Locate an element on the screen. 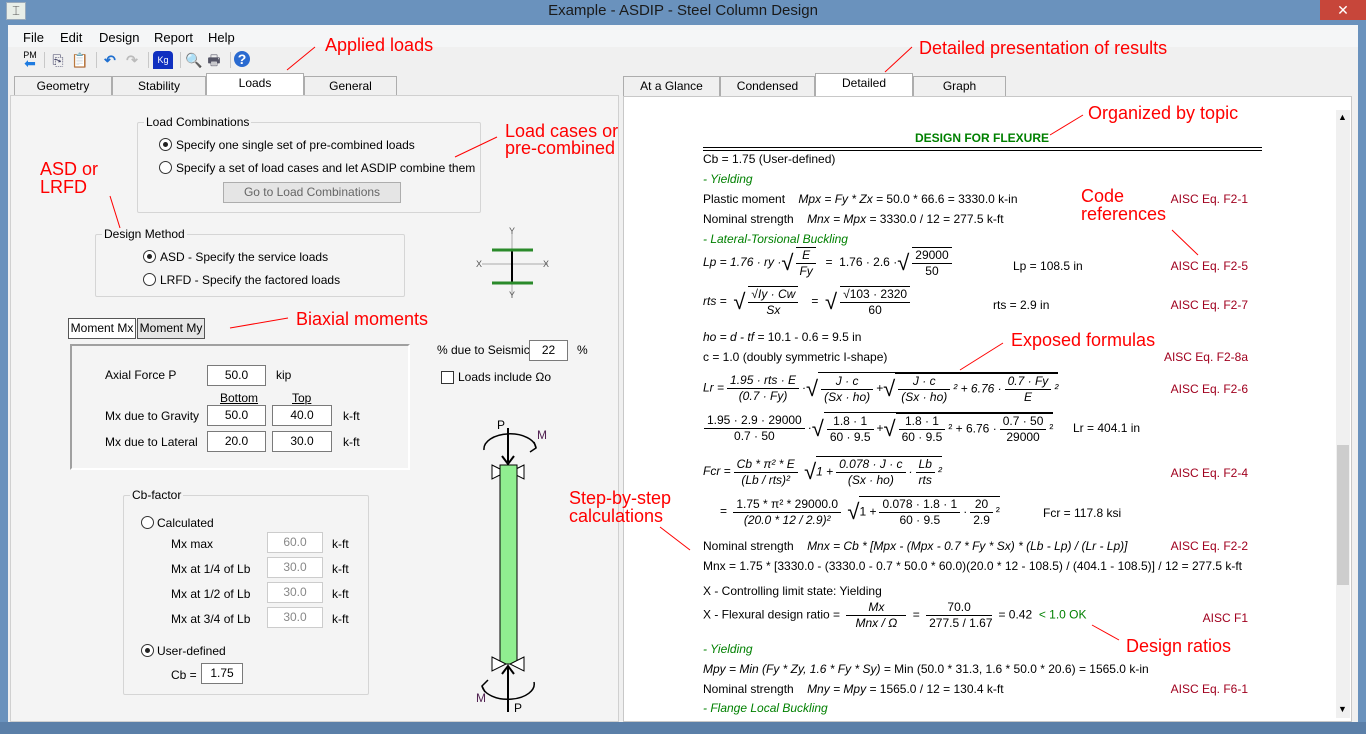  annotation-step-by-step: Step-by-step is located at coordinates (620, 498).